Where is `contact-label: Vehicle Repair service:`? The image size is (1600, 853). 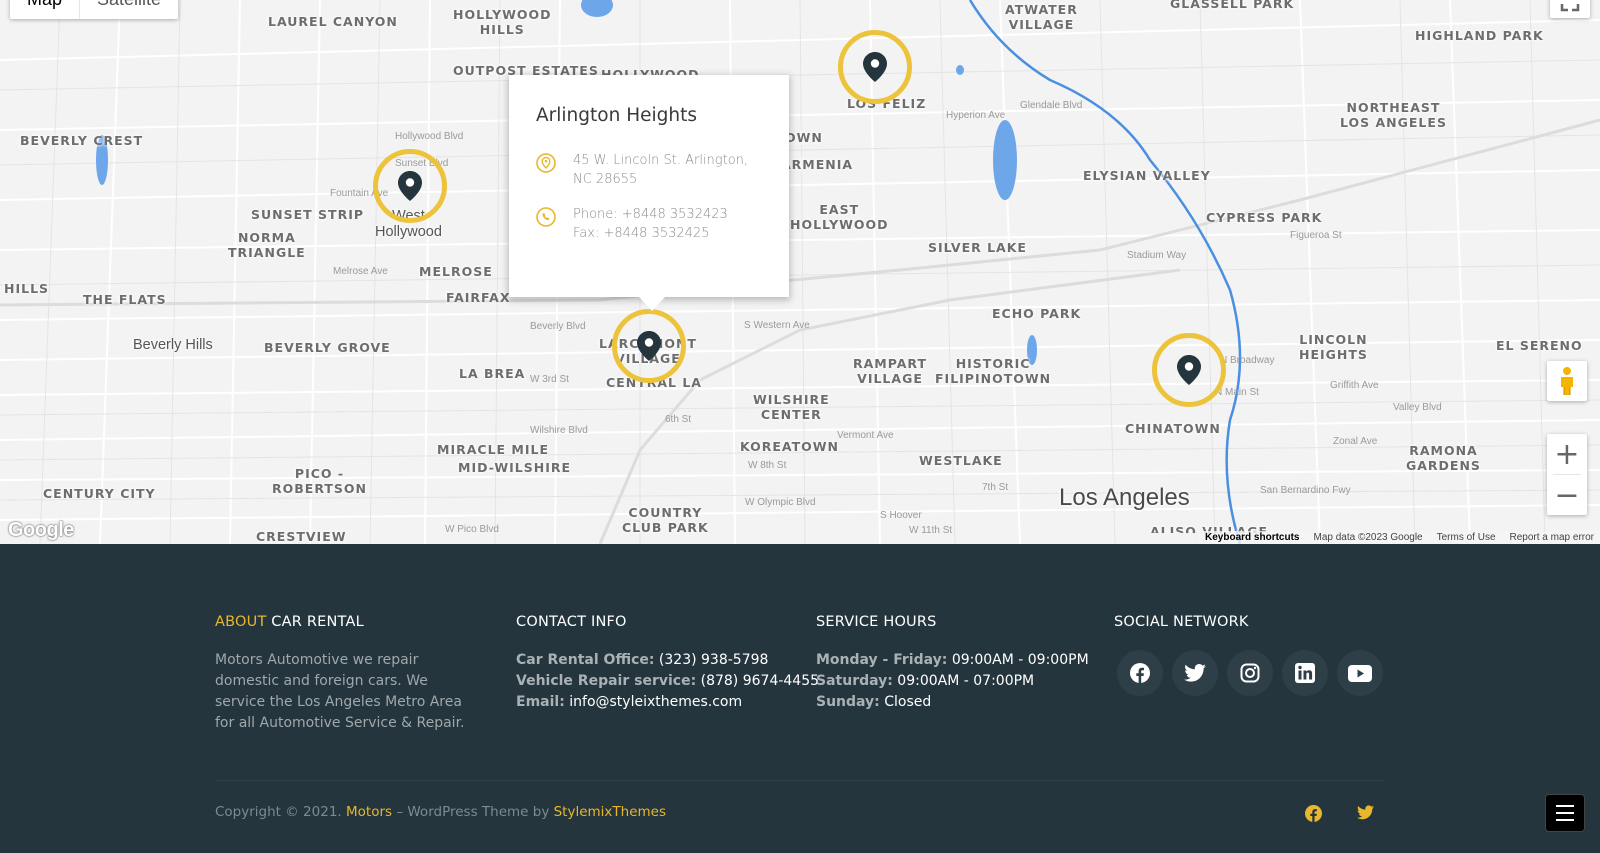 contact-label: Vehicle Repair service: is located at coordinates (606, 681).